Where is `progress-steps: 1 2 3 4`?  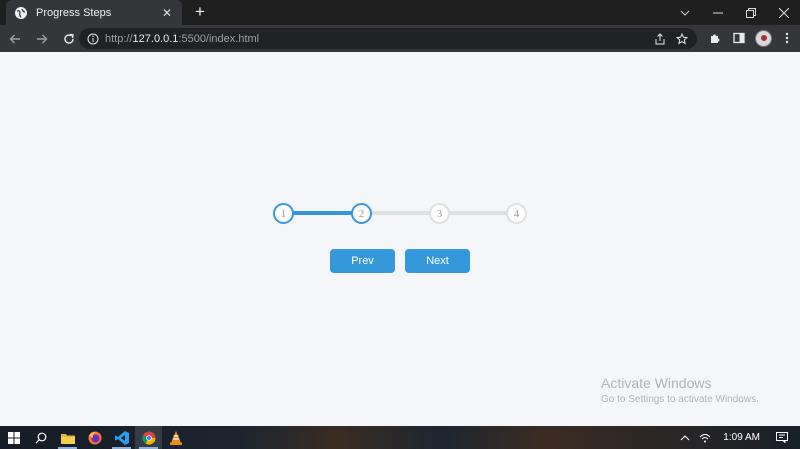
progress-steps: 1 2 3 4 is located at coordinates (400, 213).